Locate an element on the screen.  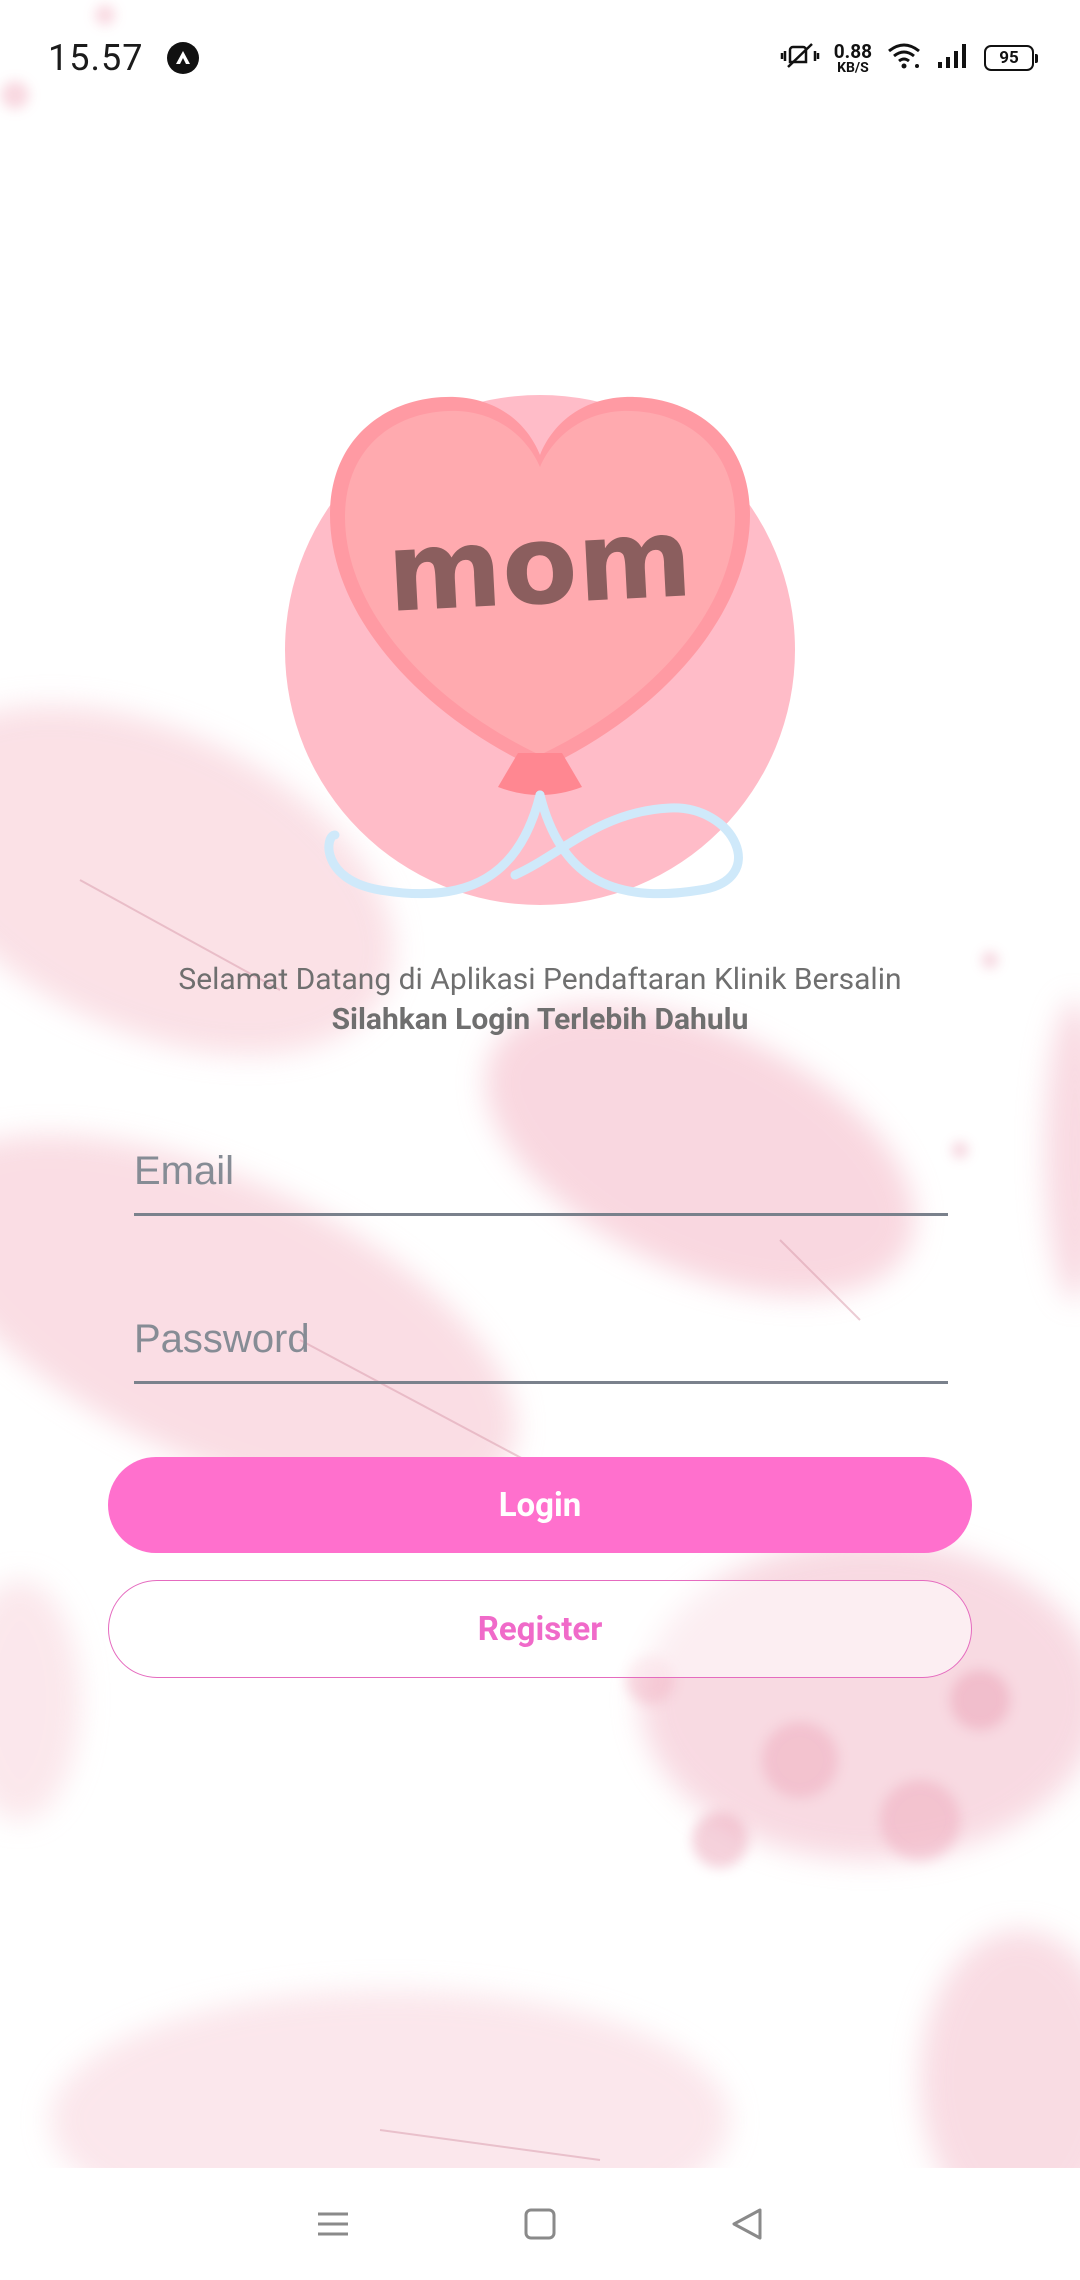
battery-level: 95 is located at coordinates (1009, 58).